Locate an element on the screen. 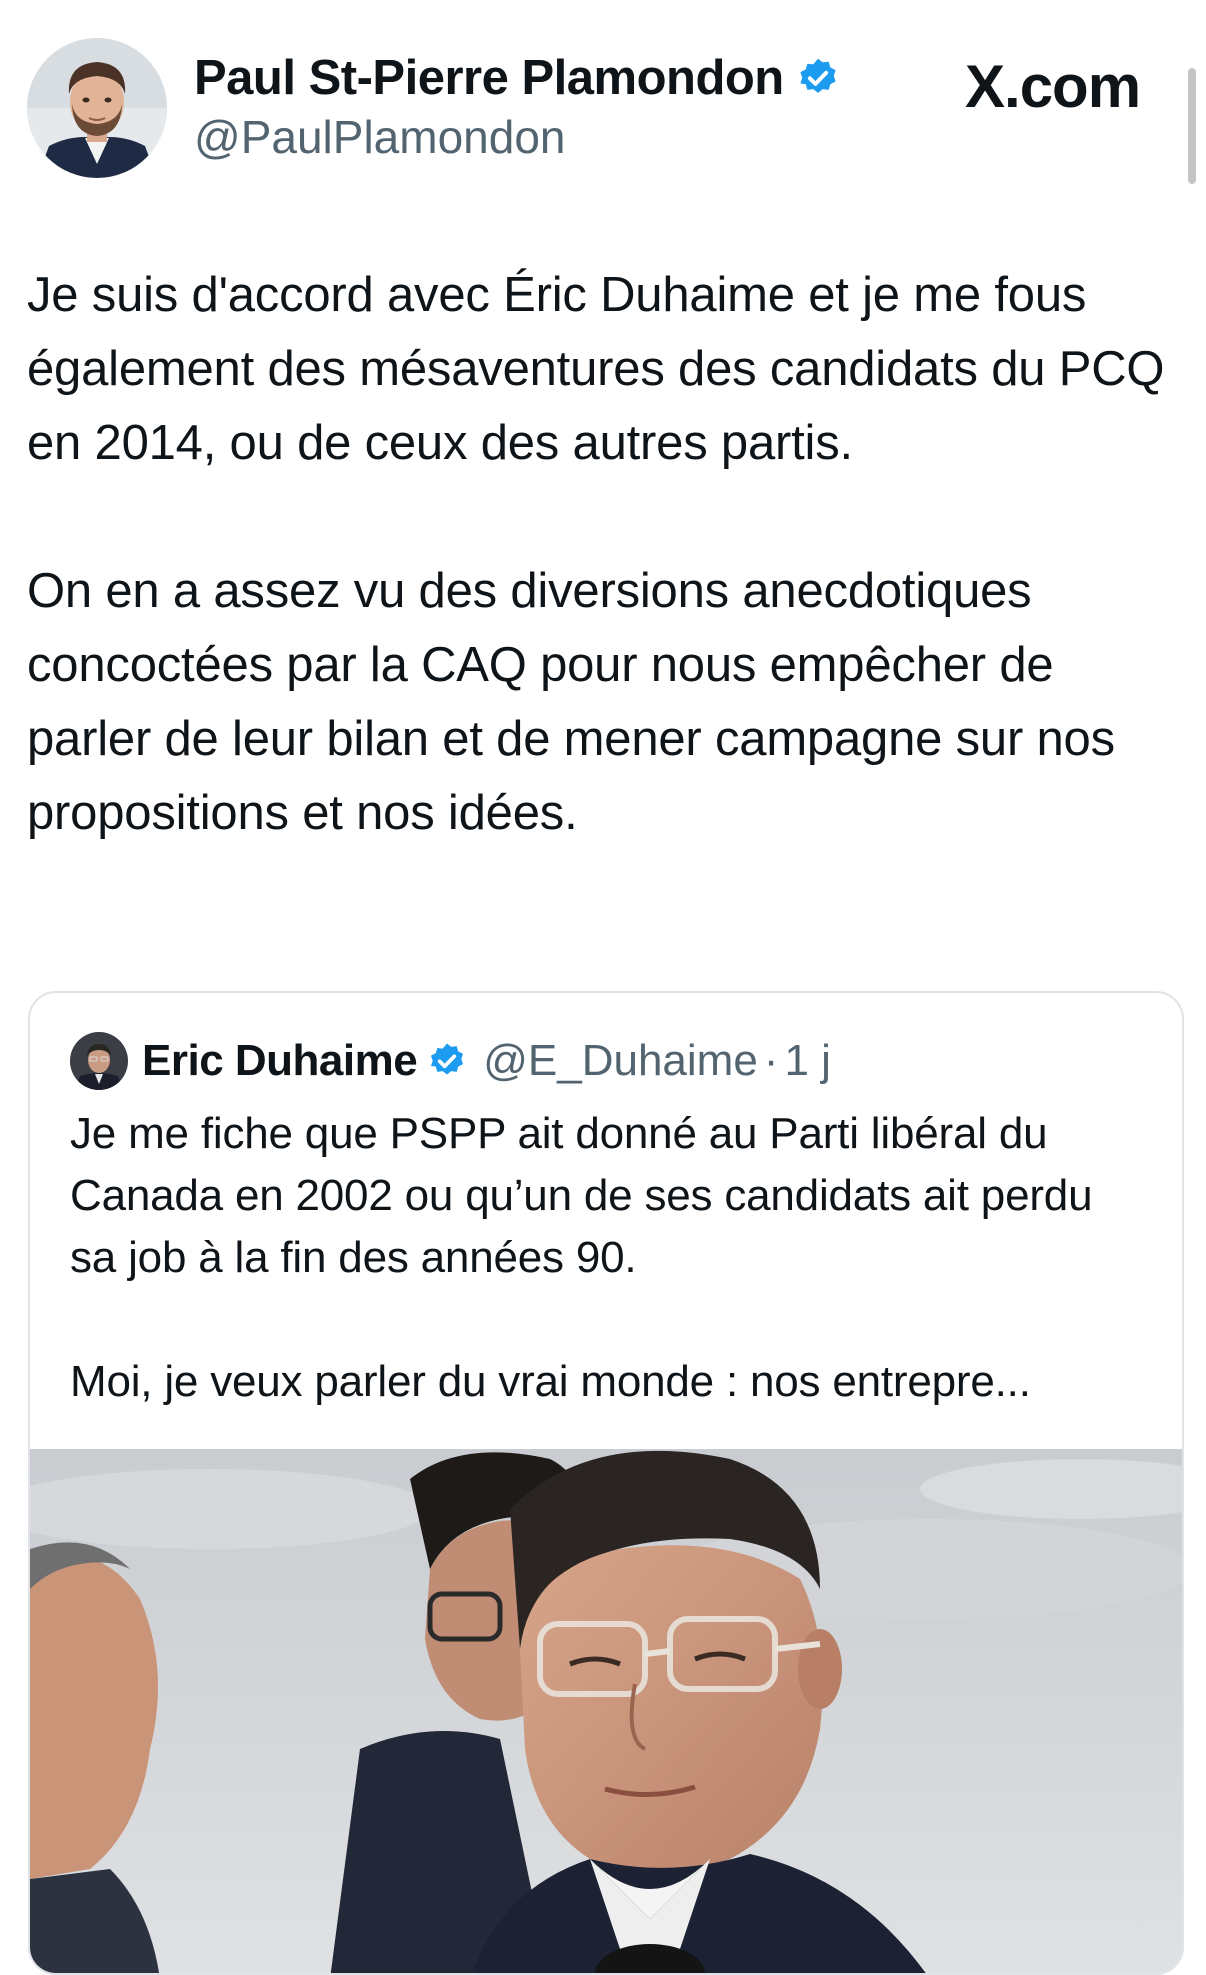 The image size is (1206, 1975). quoted-author-avatar-image is located at coordinates (99, 1061).